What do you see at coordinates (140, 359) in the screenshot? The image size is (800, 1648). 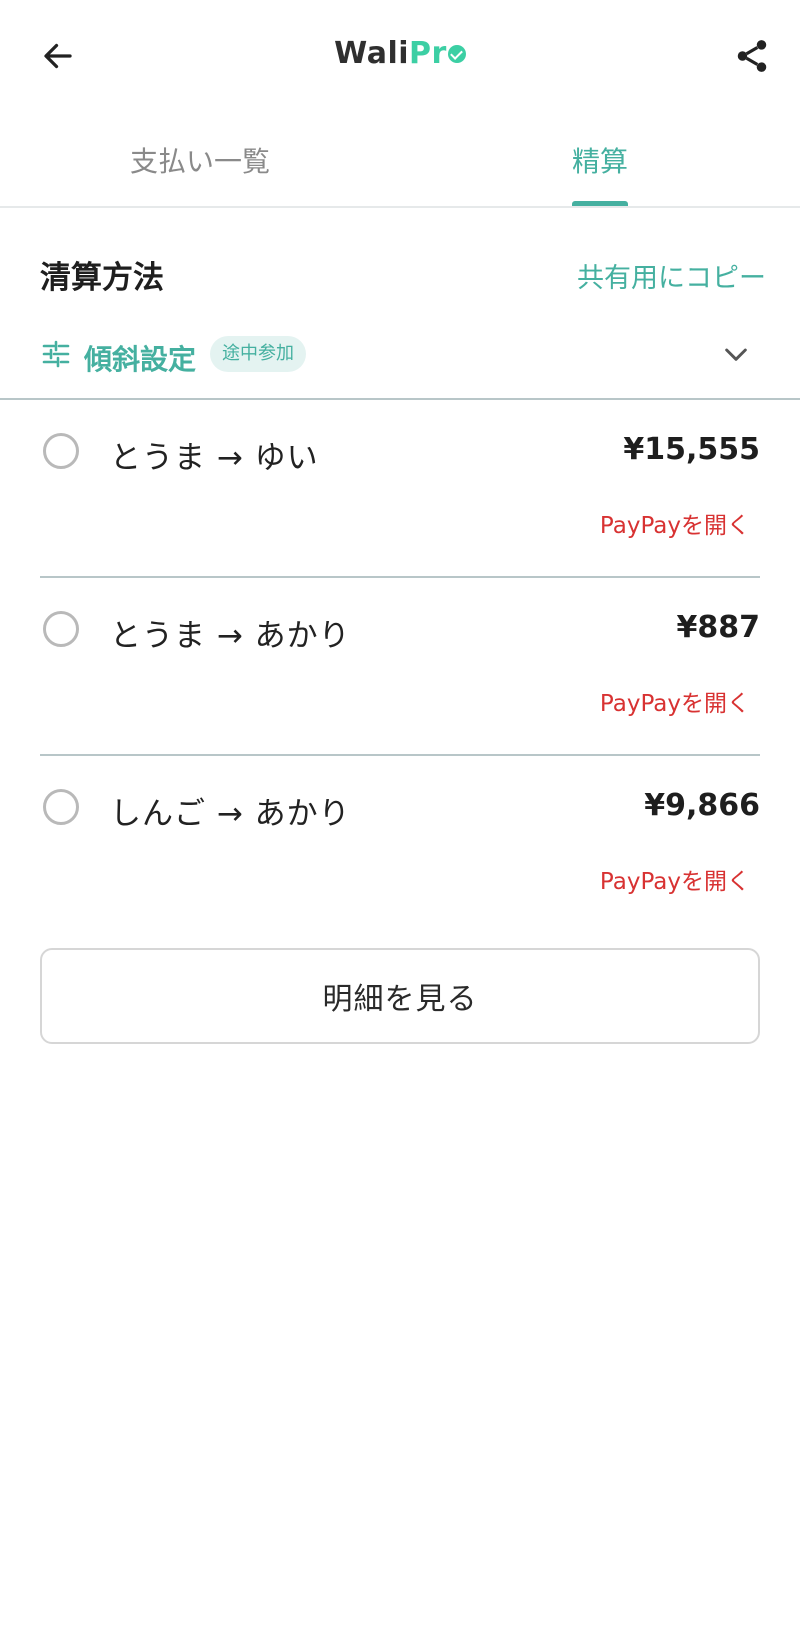 I see `slope-settings-label: 傾斜設定` at bounding box center [140, 359].